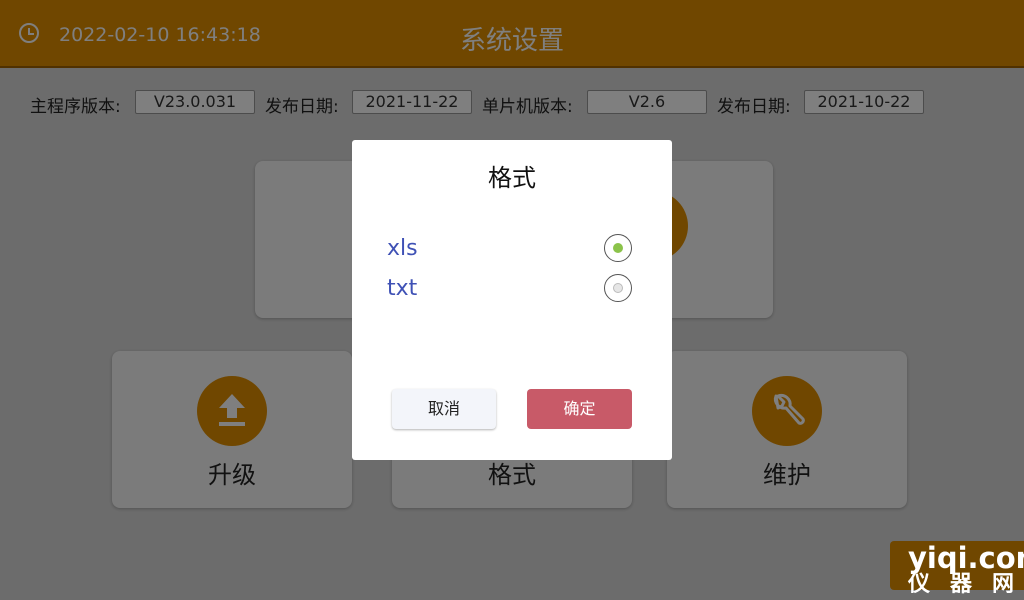 Image resolution: width=1024 pixels, height=600 pixels. I want to click on option-xls-label: xls, so click(402, 248).